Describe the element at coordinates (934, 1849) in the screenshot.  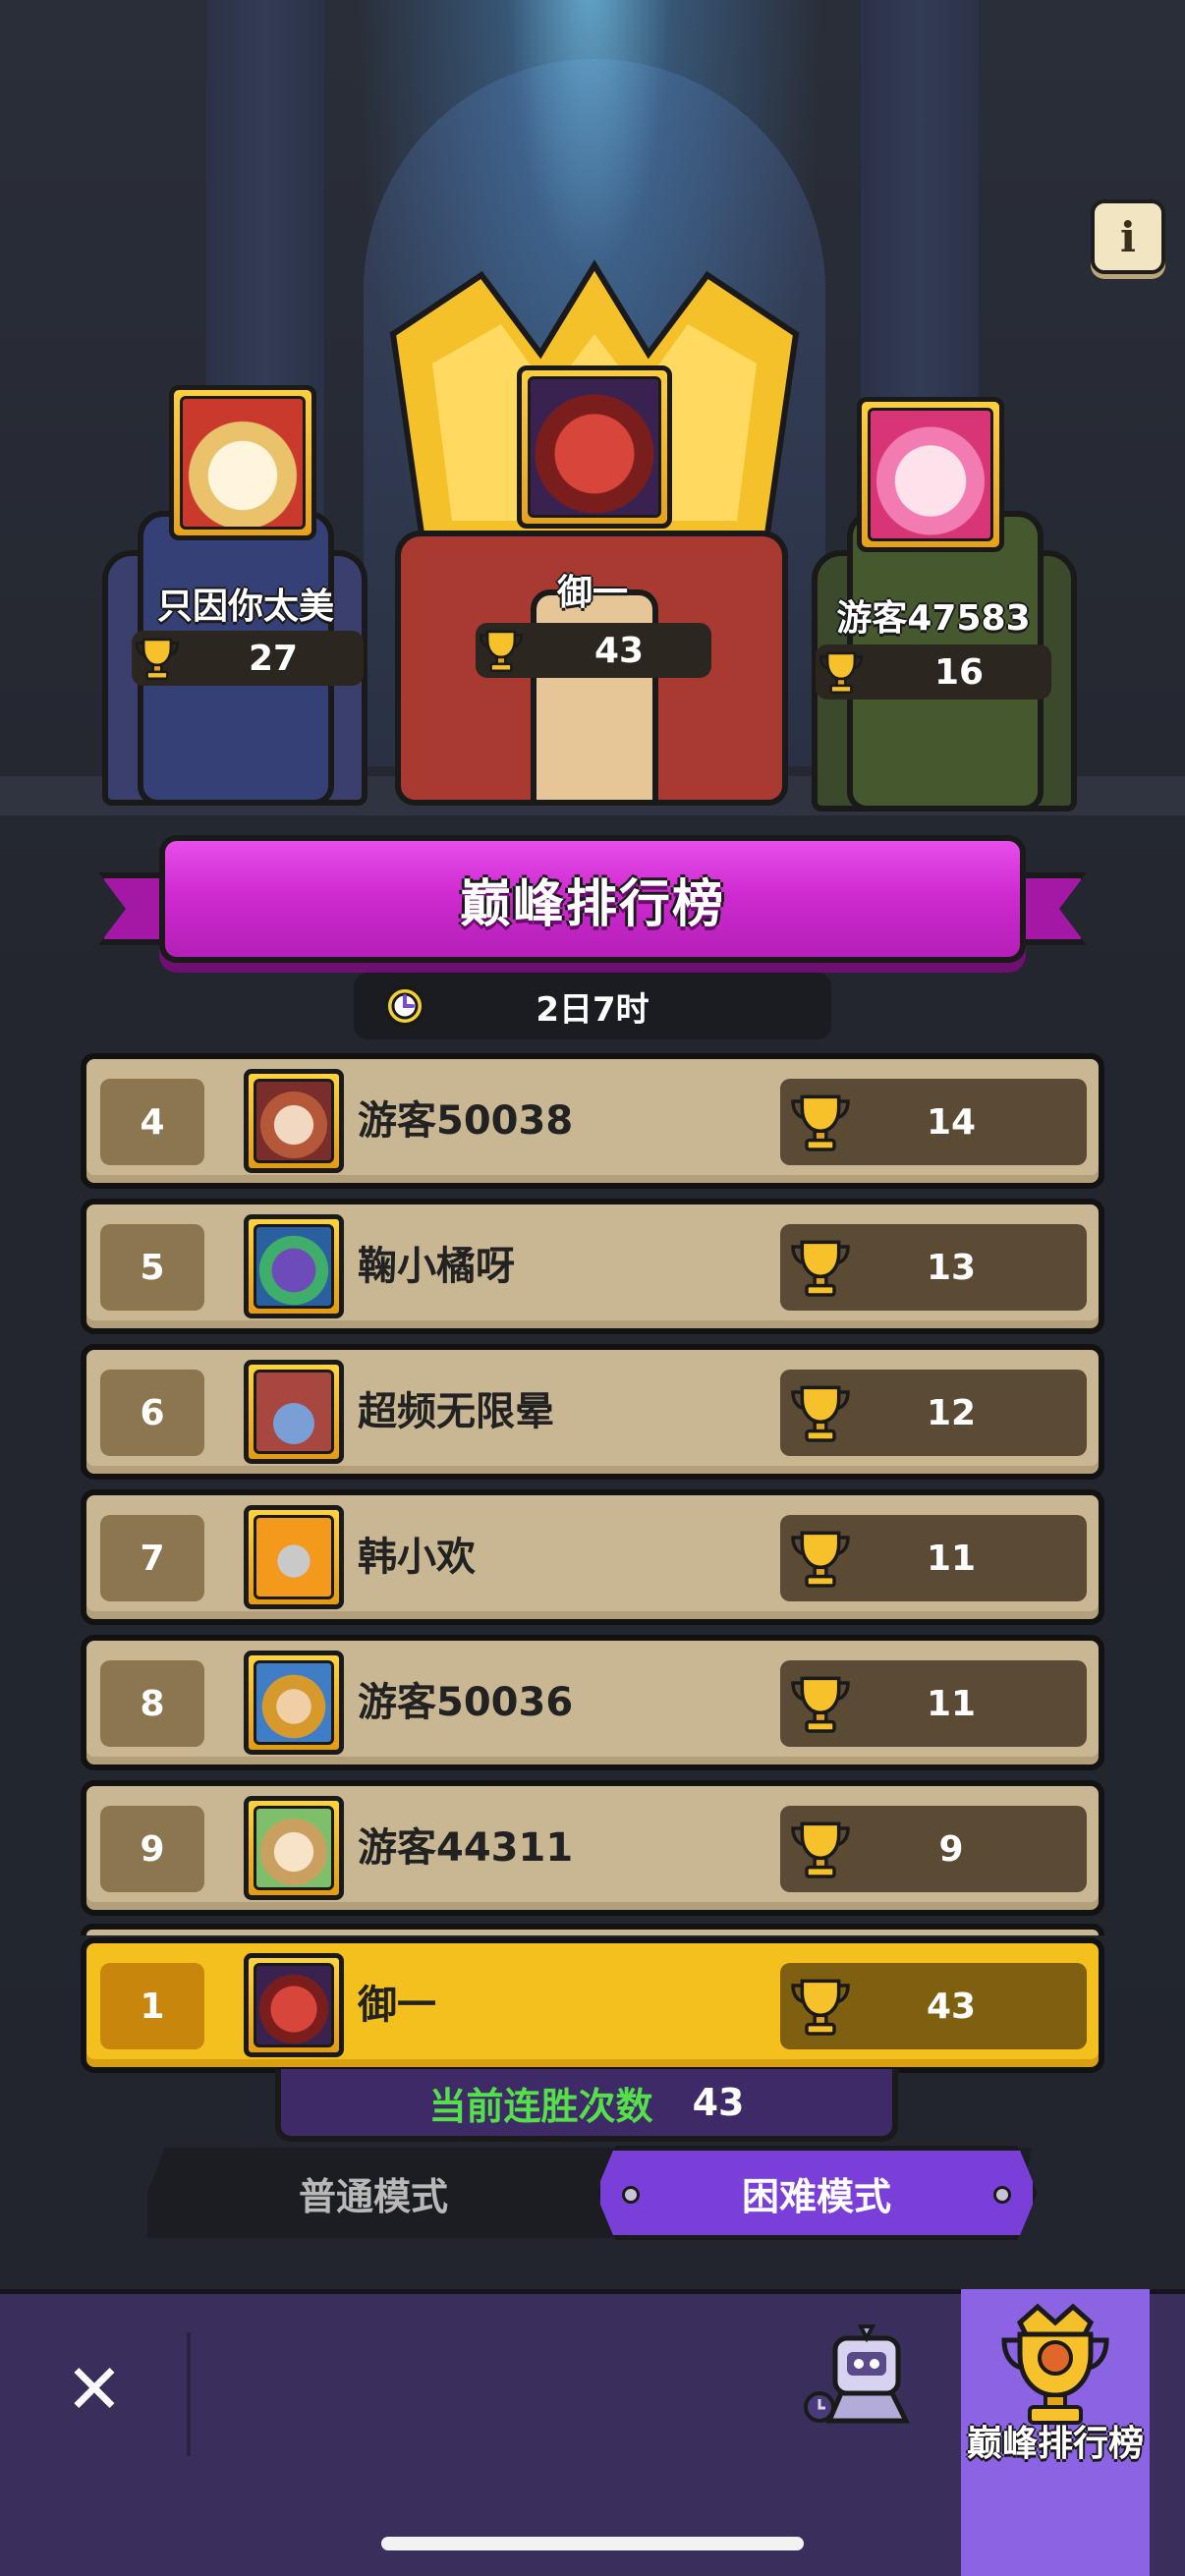
I see `trophy-score: 9` at that location.